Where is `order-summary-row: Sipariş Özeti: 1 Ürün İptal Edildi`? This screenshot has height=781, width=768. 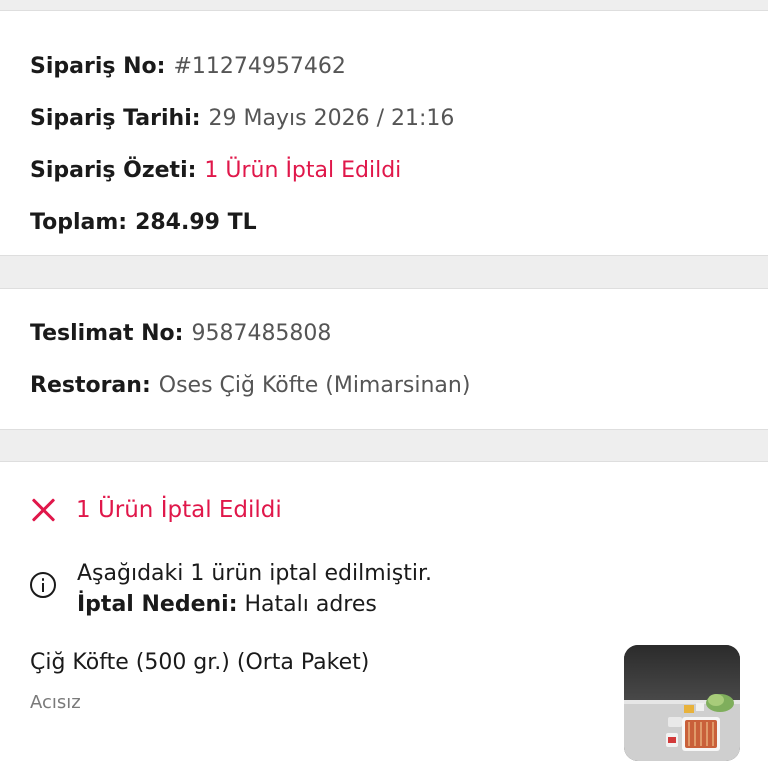 order-summary-row: Sipariş Özeti: 1 Ürün İptal Edildi is located at coordinates (215, 171).